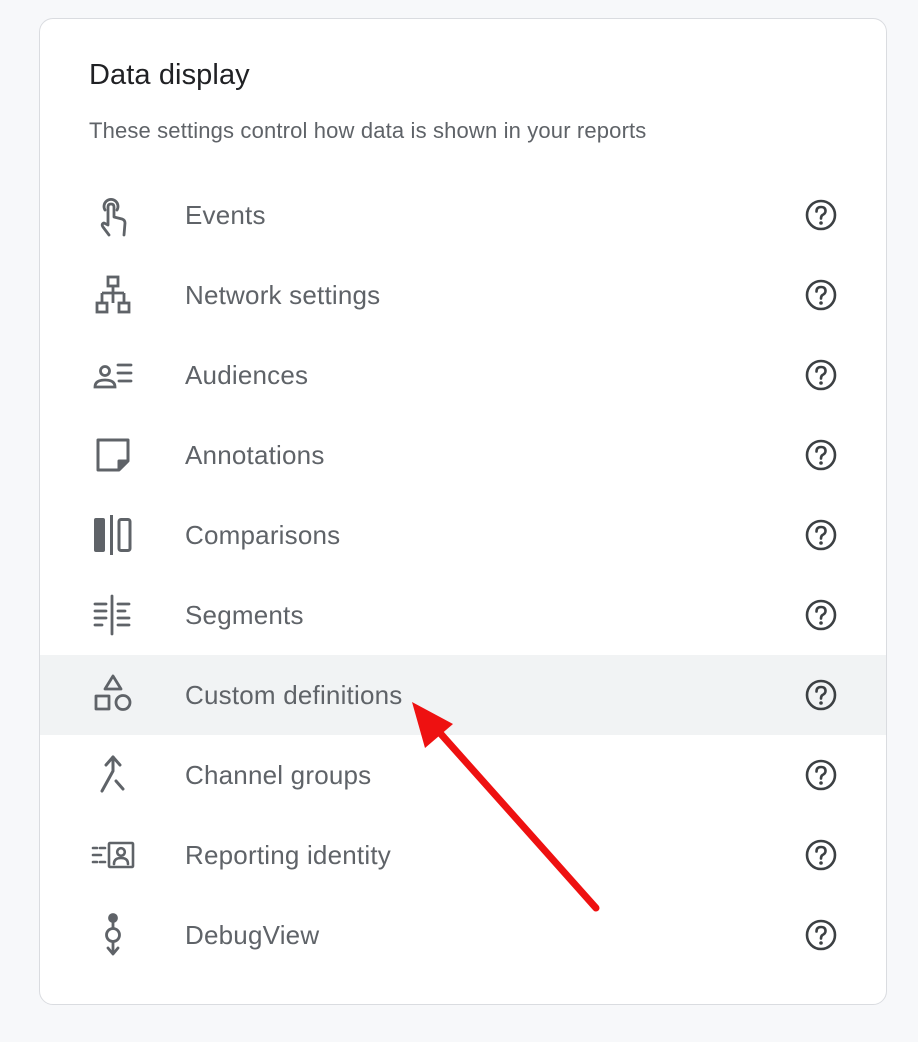 This screenshot has width=918, height=1042. Describe the element at coordinates (113, 295) in the screenshot. I see `network-icon` at that location.